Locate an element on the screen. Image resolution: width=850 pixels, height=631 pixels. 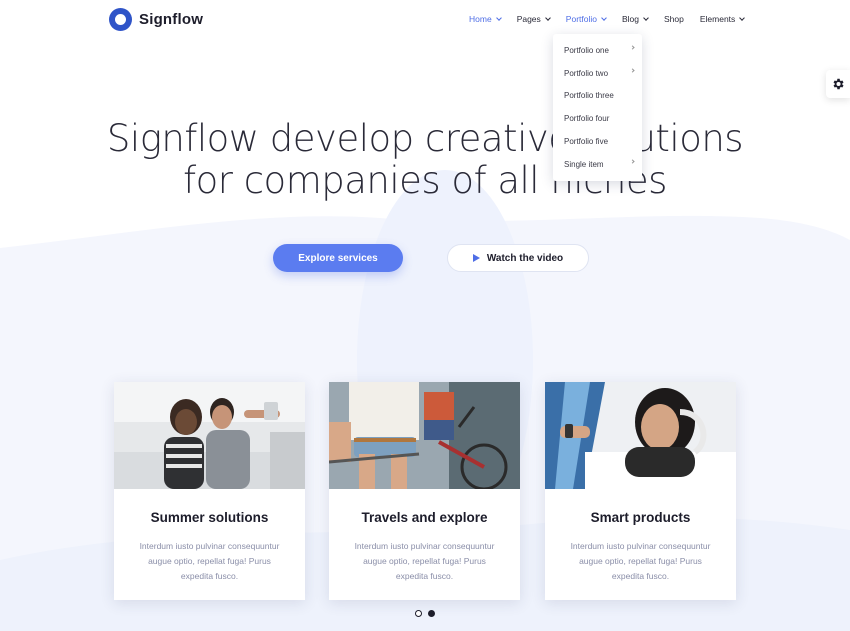
nav-item-label: Pages is located at coordinates (528, 19).